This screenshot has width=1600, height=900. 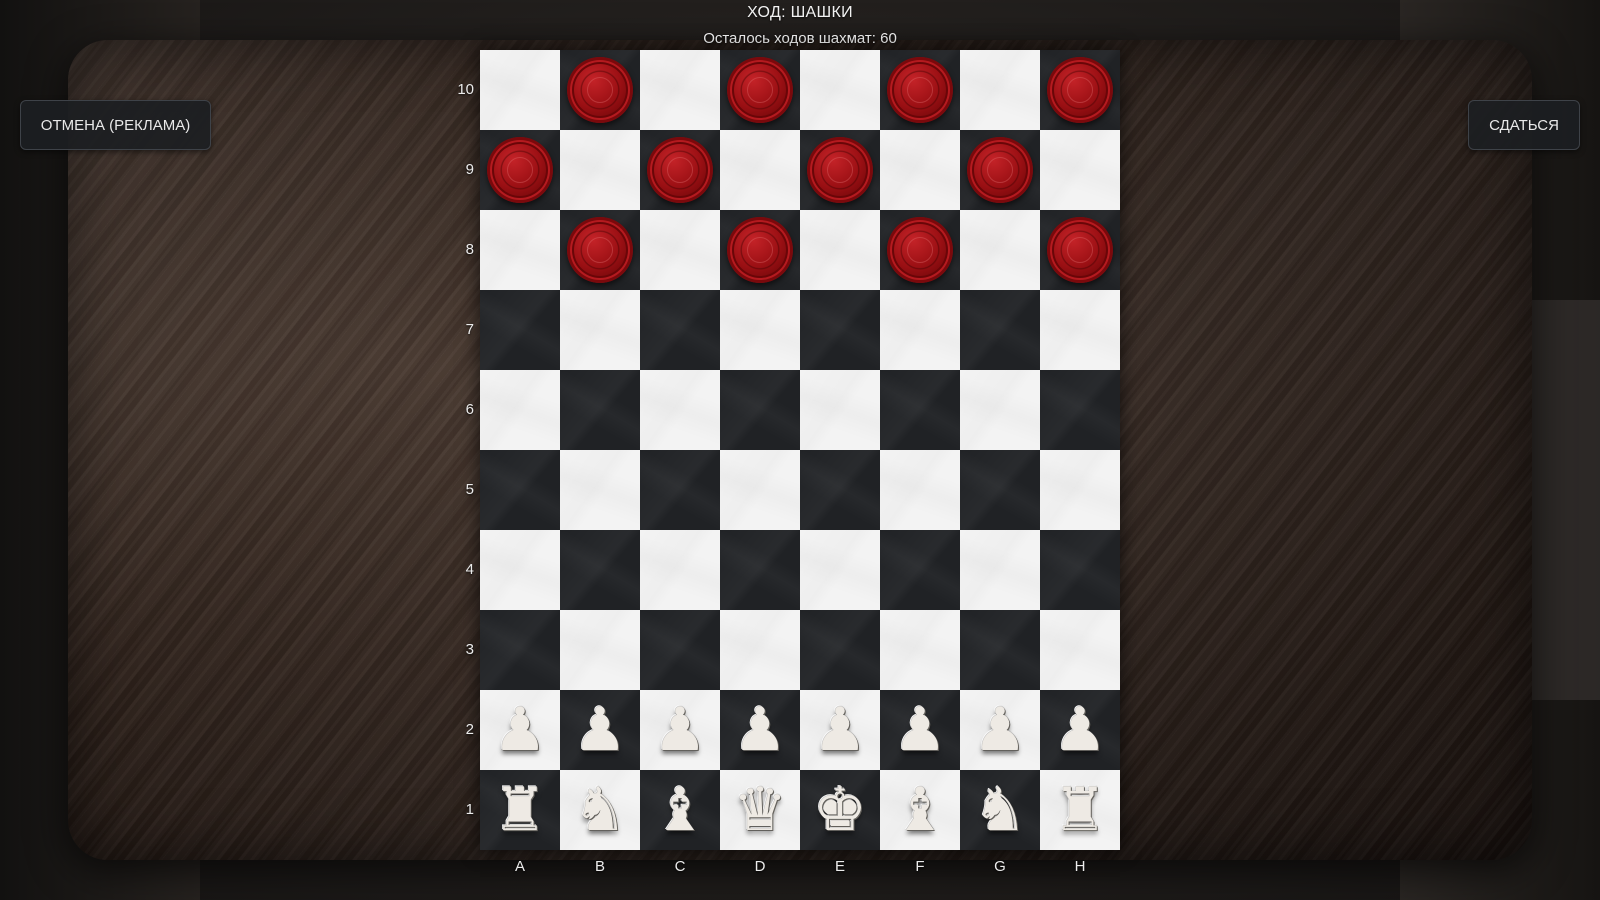 What do you see at coordinates (920, 490) in the screenshot?
I see `square-f5` at bounding box center [920, 490].